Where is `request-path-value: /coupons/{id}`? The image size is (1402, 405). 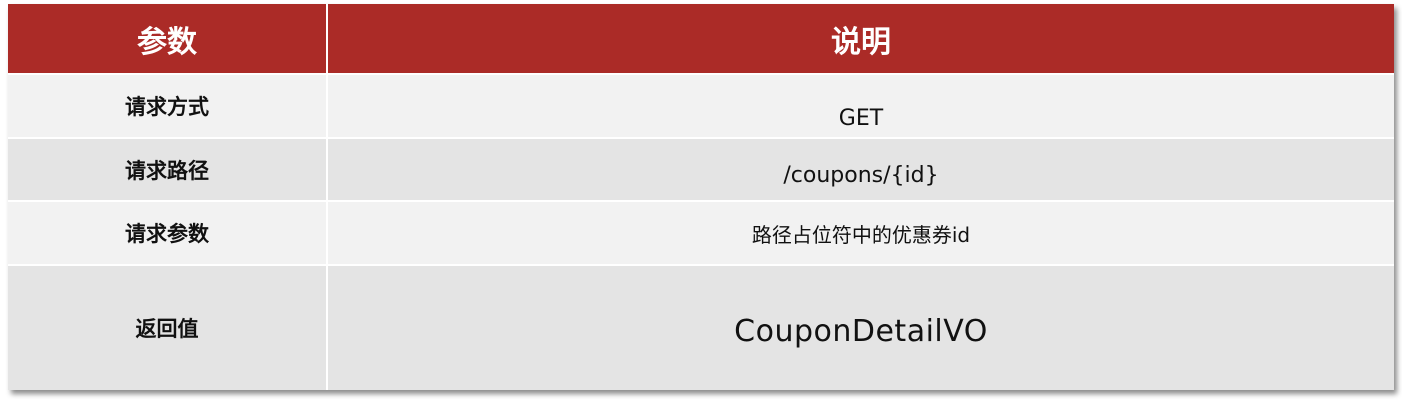 request-path-value: /coupons/{id} is located at coordinates (861, 176).